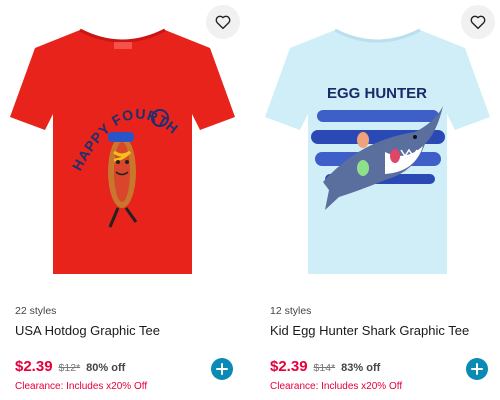 The width and height of the screenshot is (500, 400). Describe the element at coordinates (106, 368) in the screenshot. I see `discount-label: 80% off` at that location.